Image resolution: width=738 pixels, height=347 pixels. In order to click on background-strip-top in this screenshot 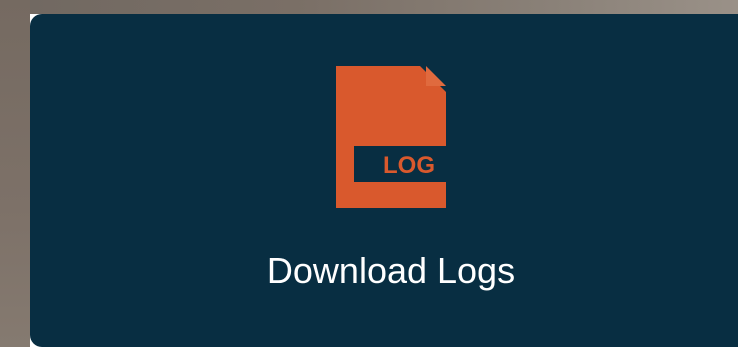, I will do `click(369, 7)`.